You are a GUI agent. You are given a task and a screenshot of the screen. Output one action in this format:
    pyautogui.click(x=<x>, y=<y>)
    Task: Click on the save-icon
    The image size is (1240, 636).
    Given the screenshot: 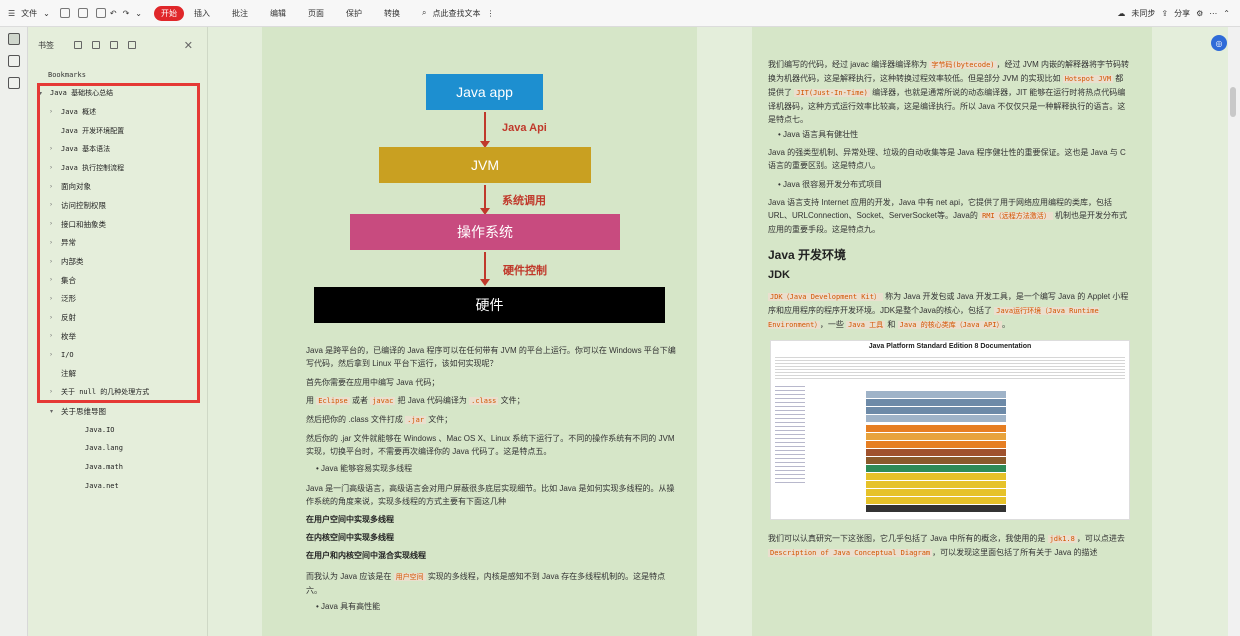 What is the action you would take?
    pyautogui.click(x=82, y=13)
    